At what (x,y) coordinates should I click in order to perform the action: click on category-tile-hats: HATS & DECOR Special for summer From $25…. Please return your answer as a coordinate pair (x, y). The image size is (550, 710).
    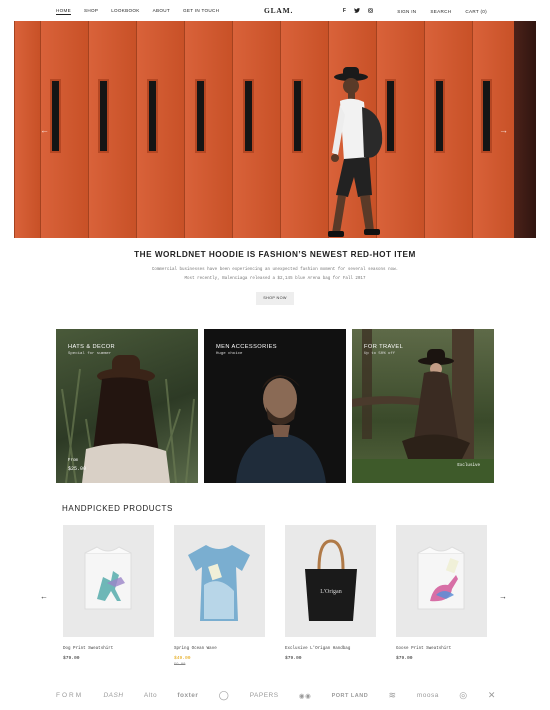
    Looking at the image, I should click on (127, 406).